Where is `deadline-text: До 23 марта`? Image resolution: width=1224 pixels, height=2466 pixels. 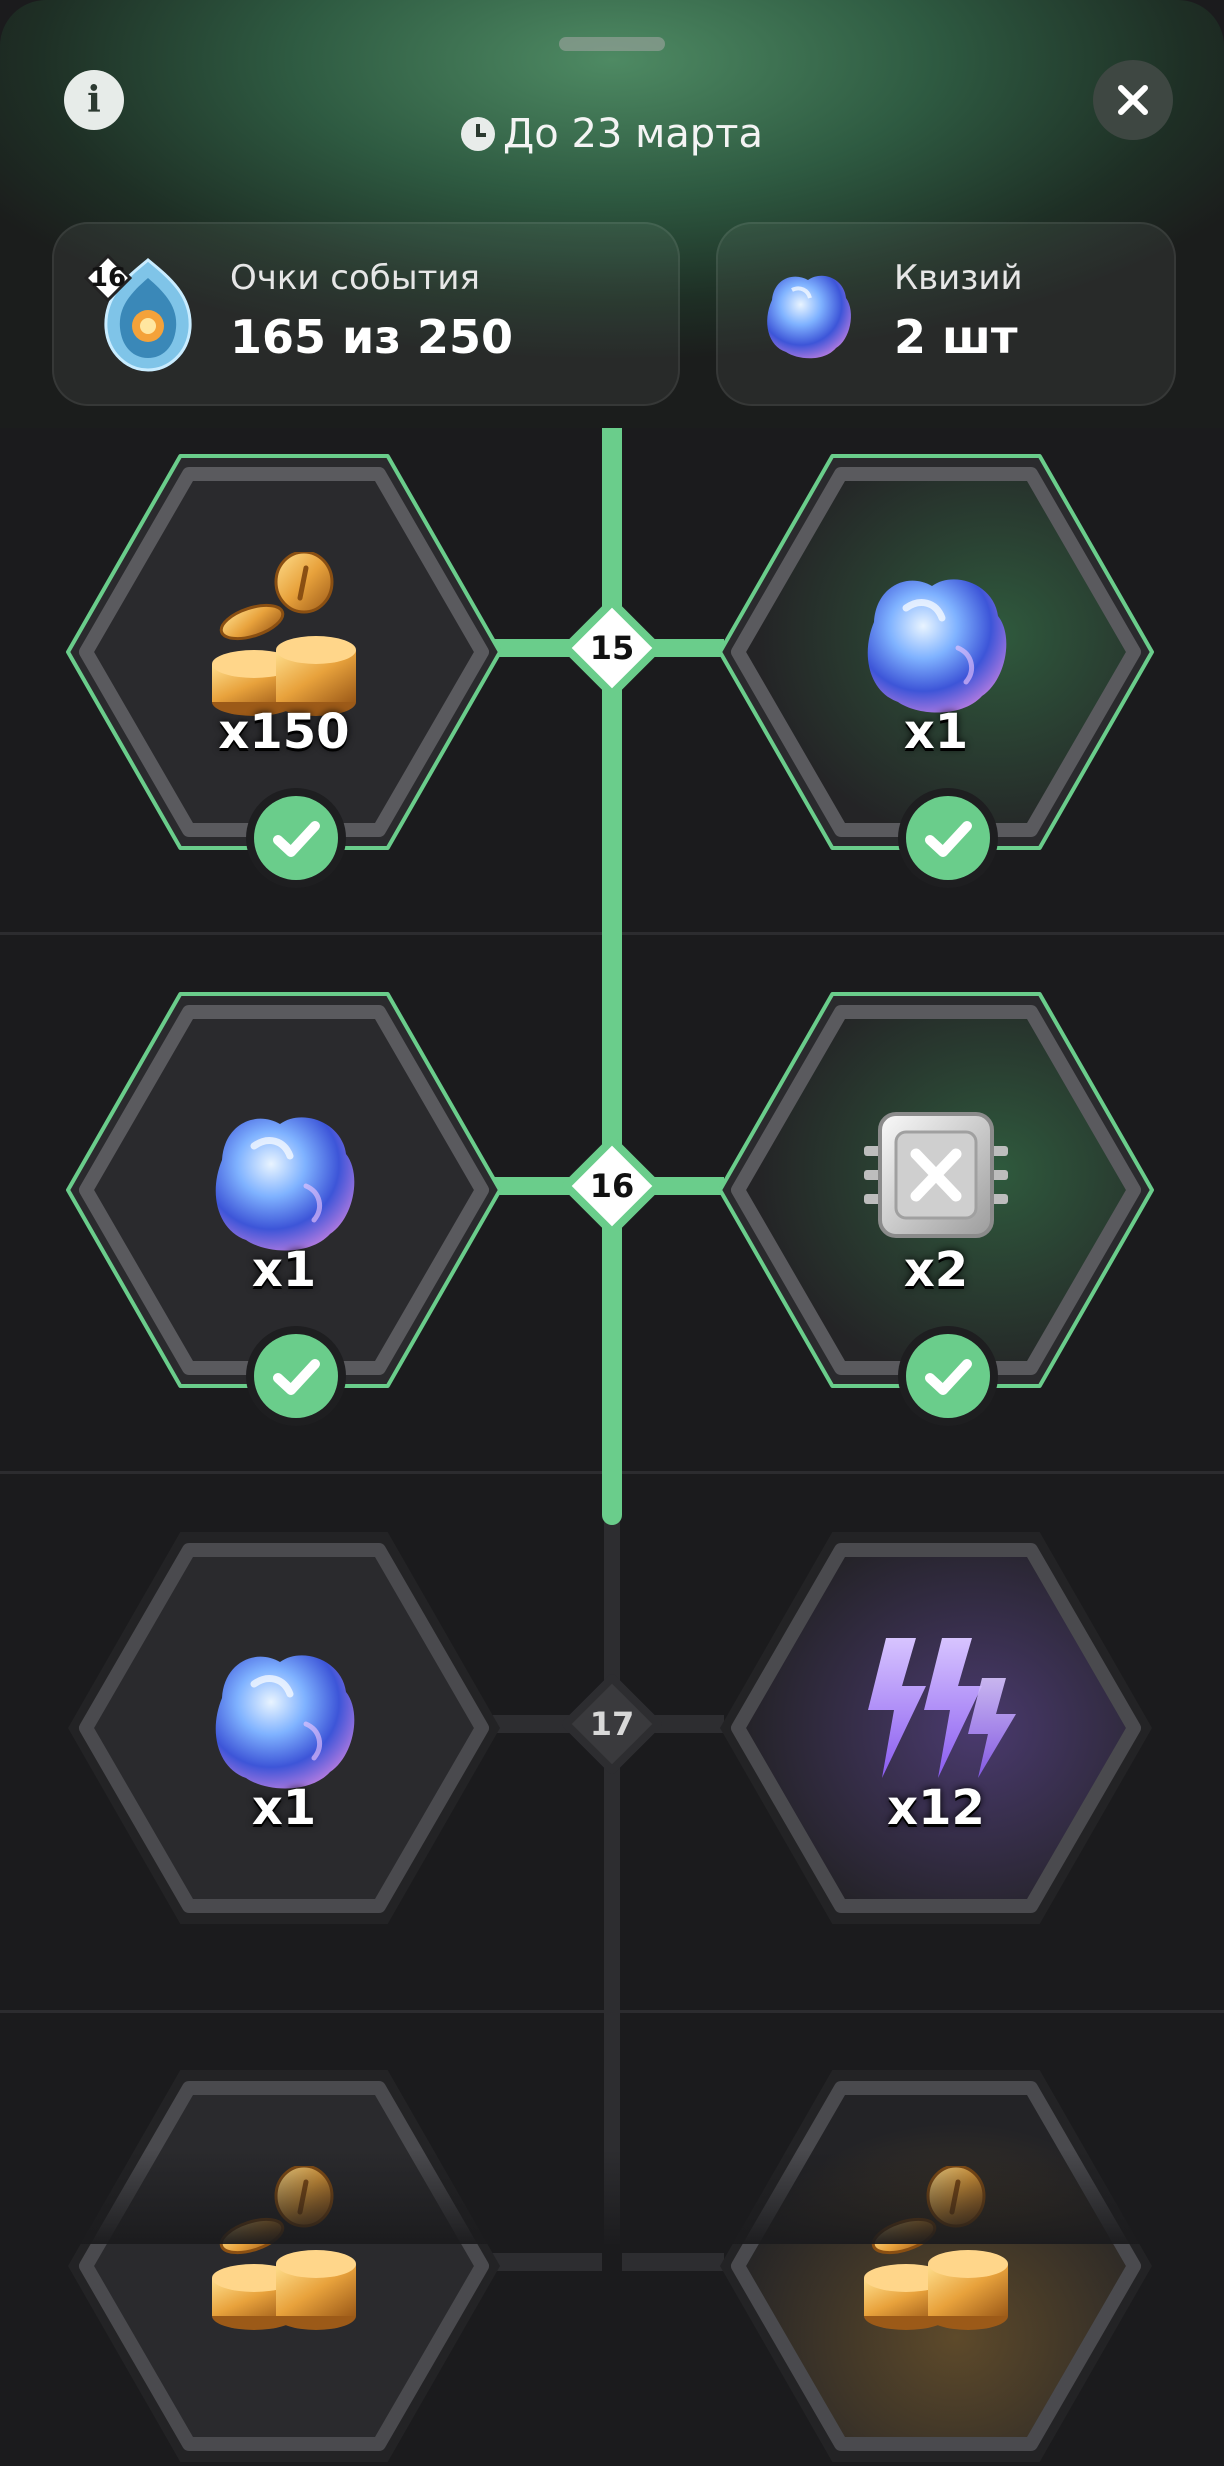 deadline-text: До 23 марта is located at coordinates (633, 134).